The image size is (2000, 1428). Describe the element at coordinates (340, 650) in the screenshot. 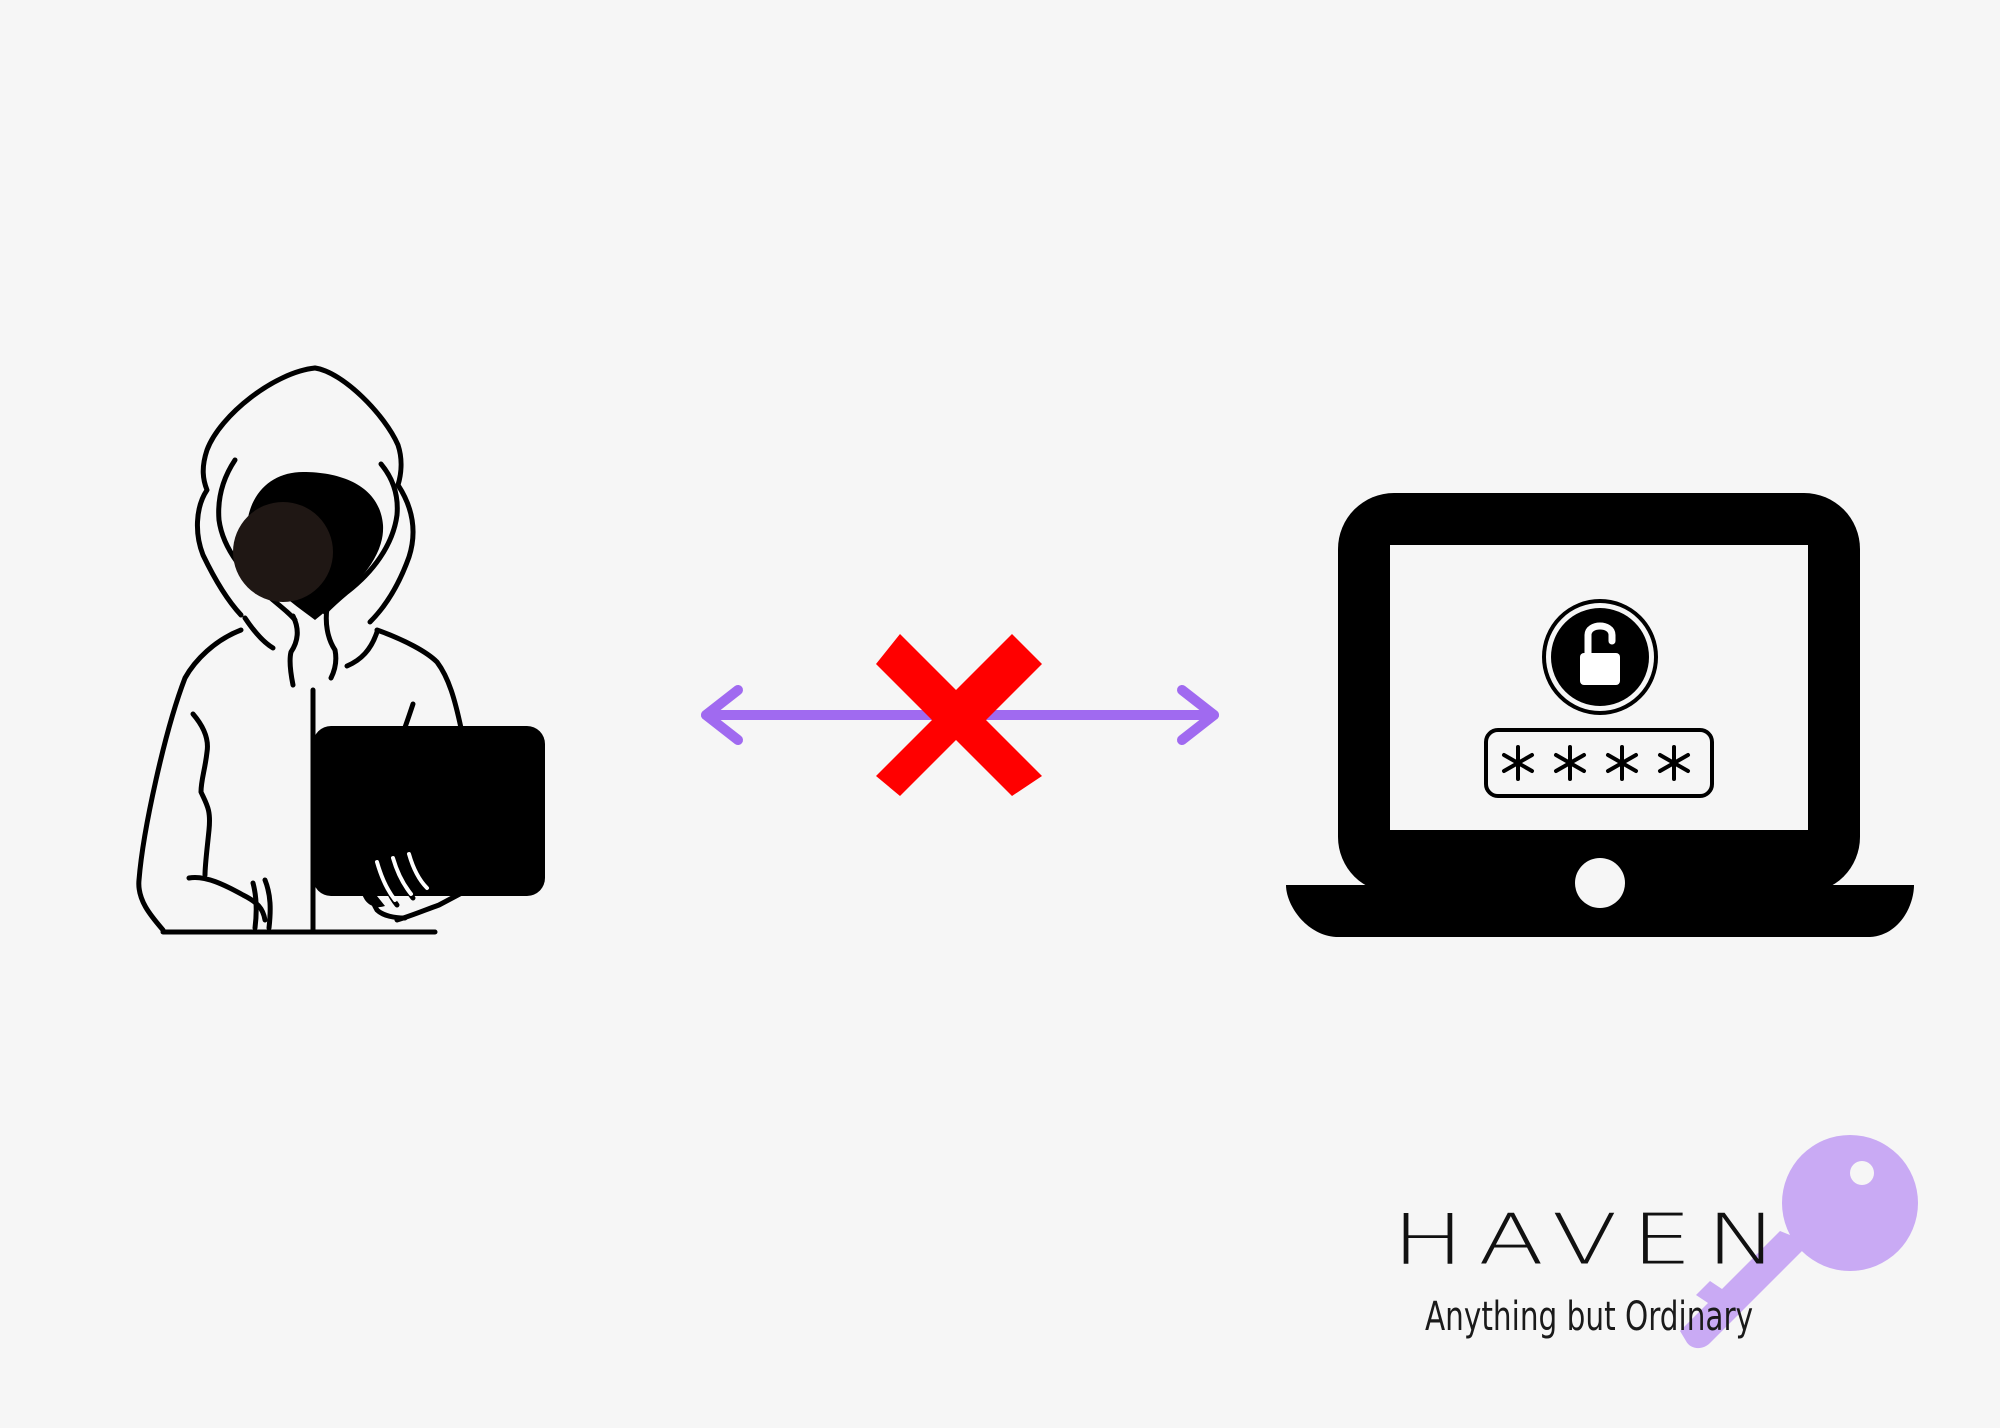

I see `hooded-hacker-icon` at that location.